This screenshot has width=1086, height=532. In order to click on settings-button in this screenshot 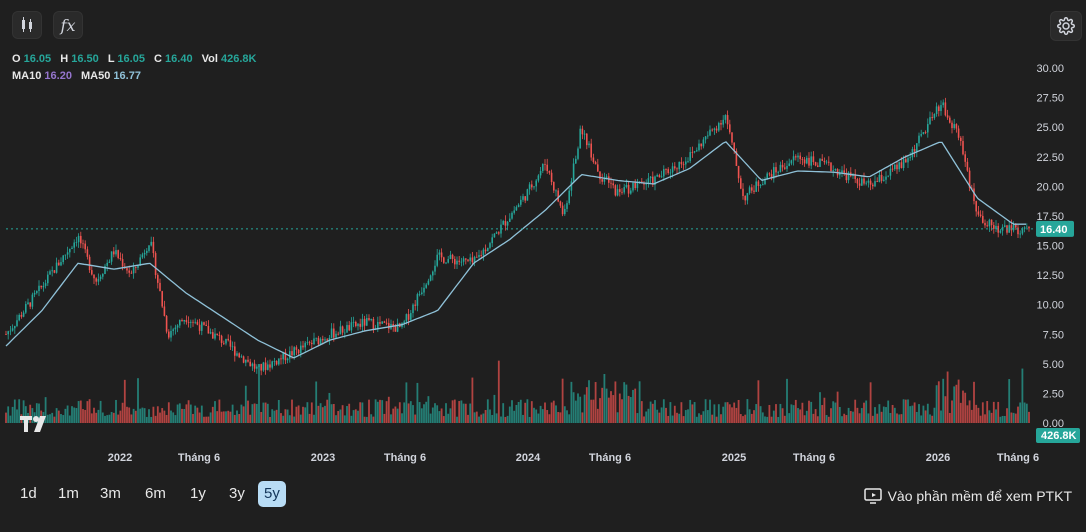, I will do `click(1066, 26)`.